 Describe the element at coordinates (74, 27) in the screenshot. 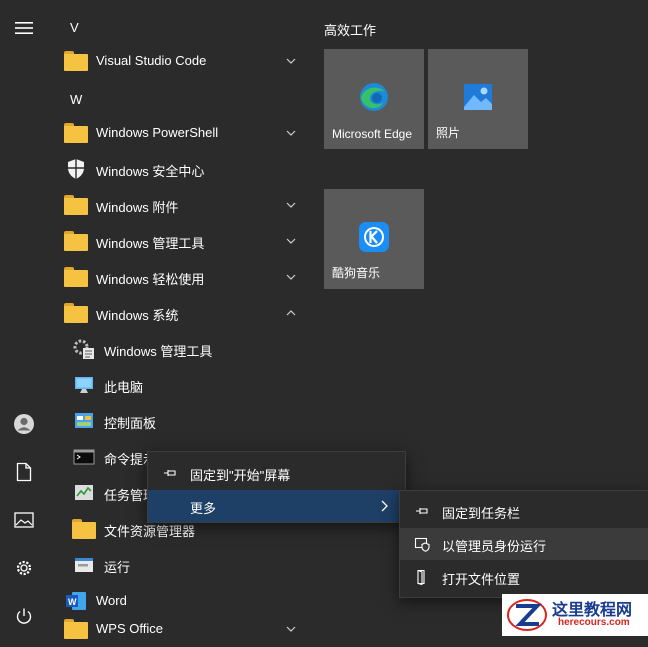

I see `section-letter-v: V` at that location.